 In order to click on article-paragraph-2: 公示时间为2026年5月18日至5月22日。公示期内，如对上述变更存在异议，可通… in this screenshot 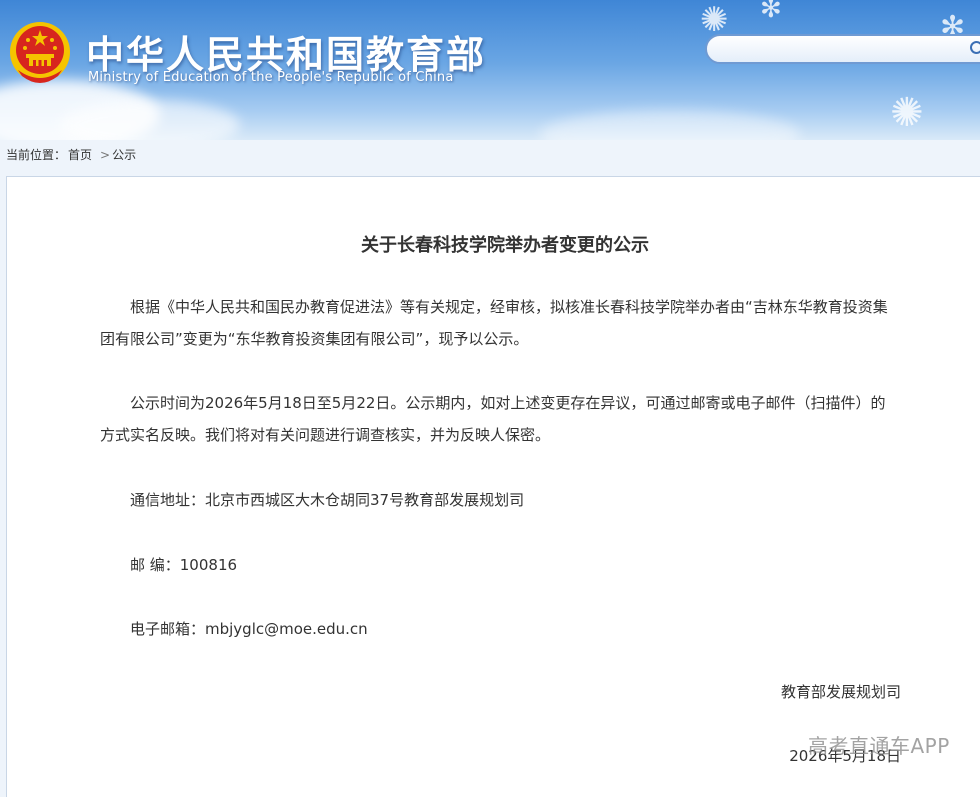, I will do `click(493, 419)`.